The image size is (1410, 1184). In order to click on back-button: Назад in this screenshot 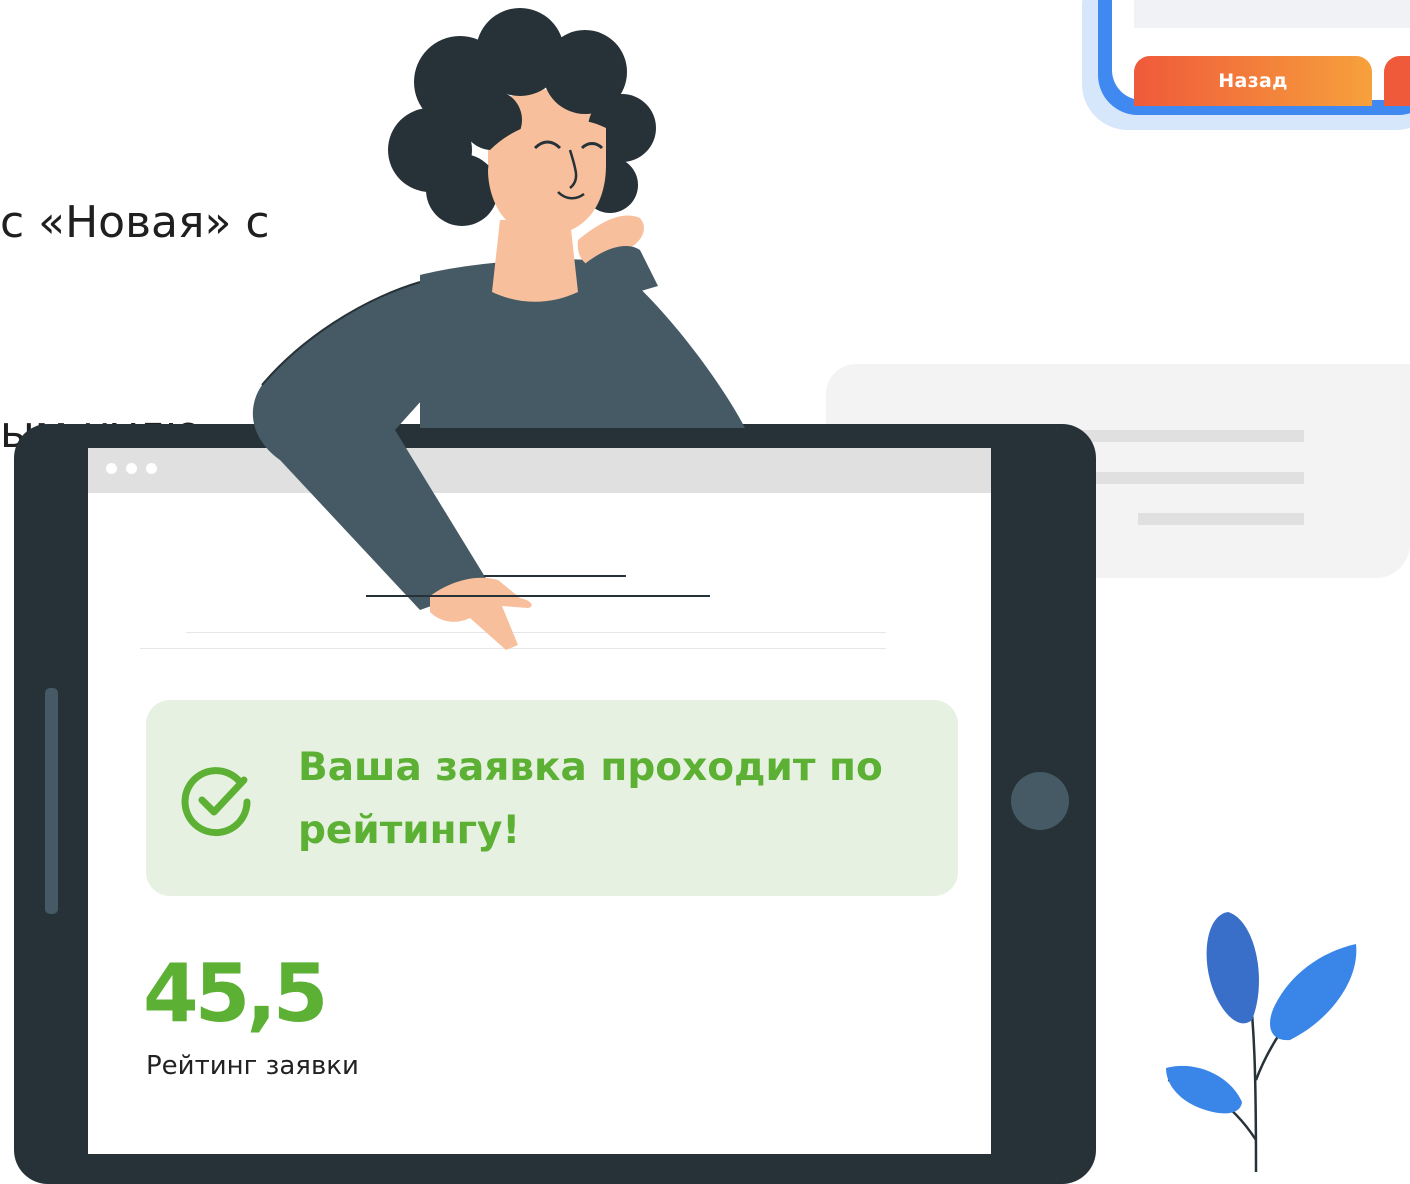, I will do `click(1253, 81)`.